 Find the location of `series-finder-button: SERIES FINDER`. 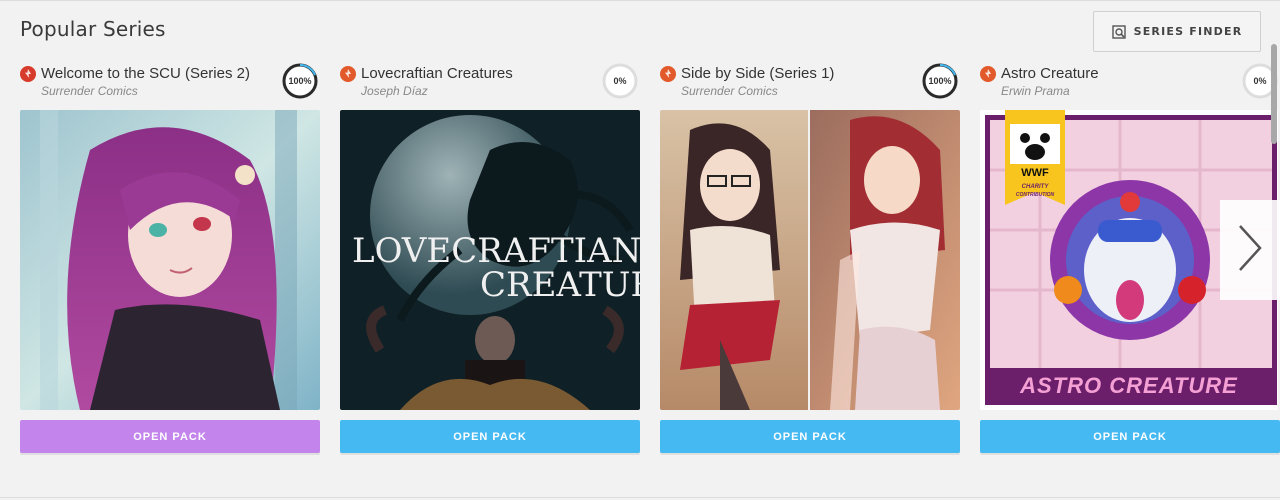

series-finder-button: SERIES FINDER is located at coordinates (1177, 31).